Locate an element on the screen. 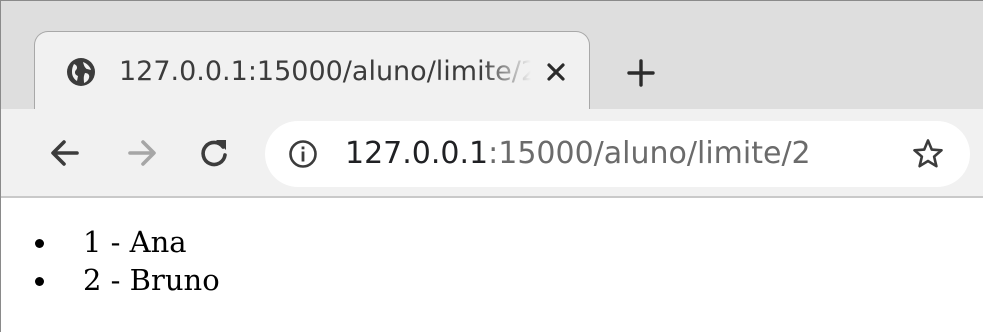 The height and width of the screenshot is (332, 983). arrow-left-icon is located at coordinates (65, 153).